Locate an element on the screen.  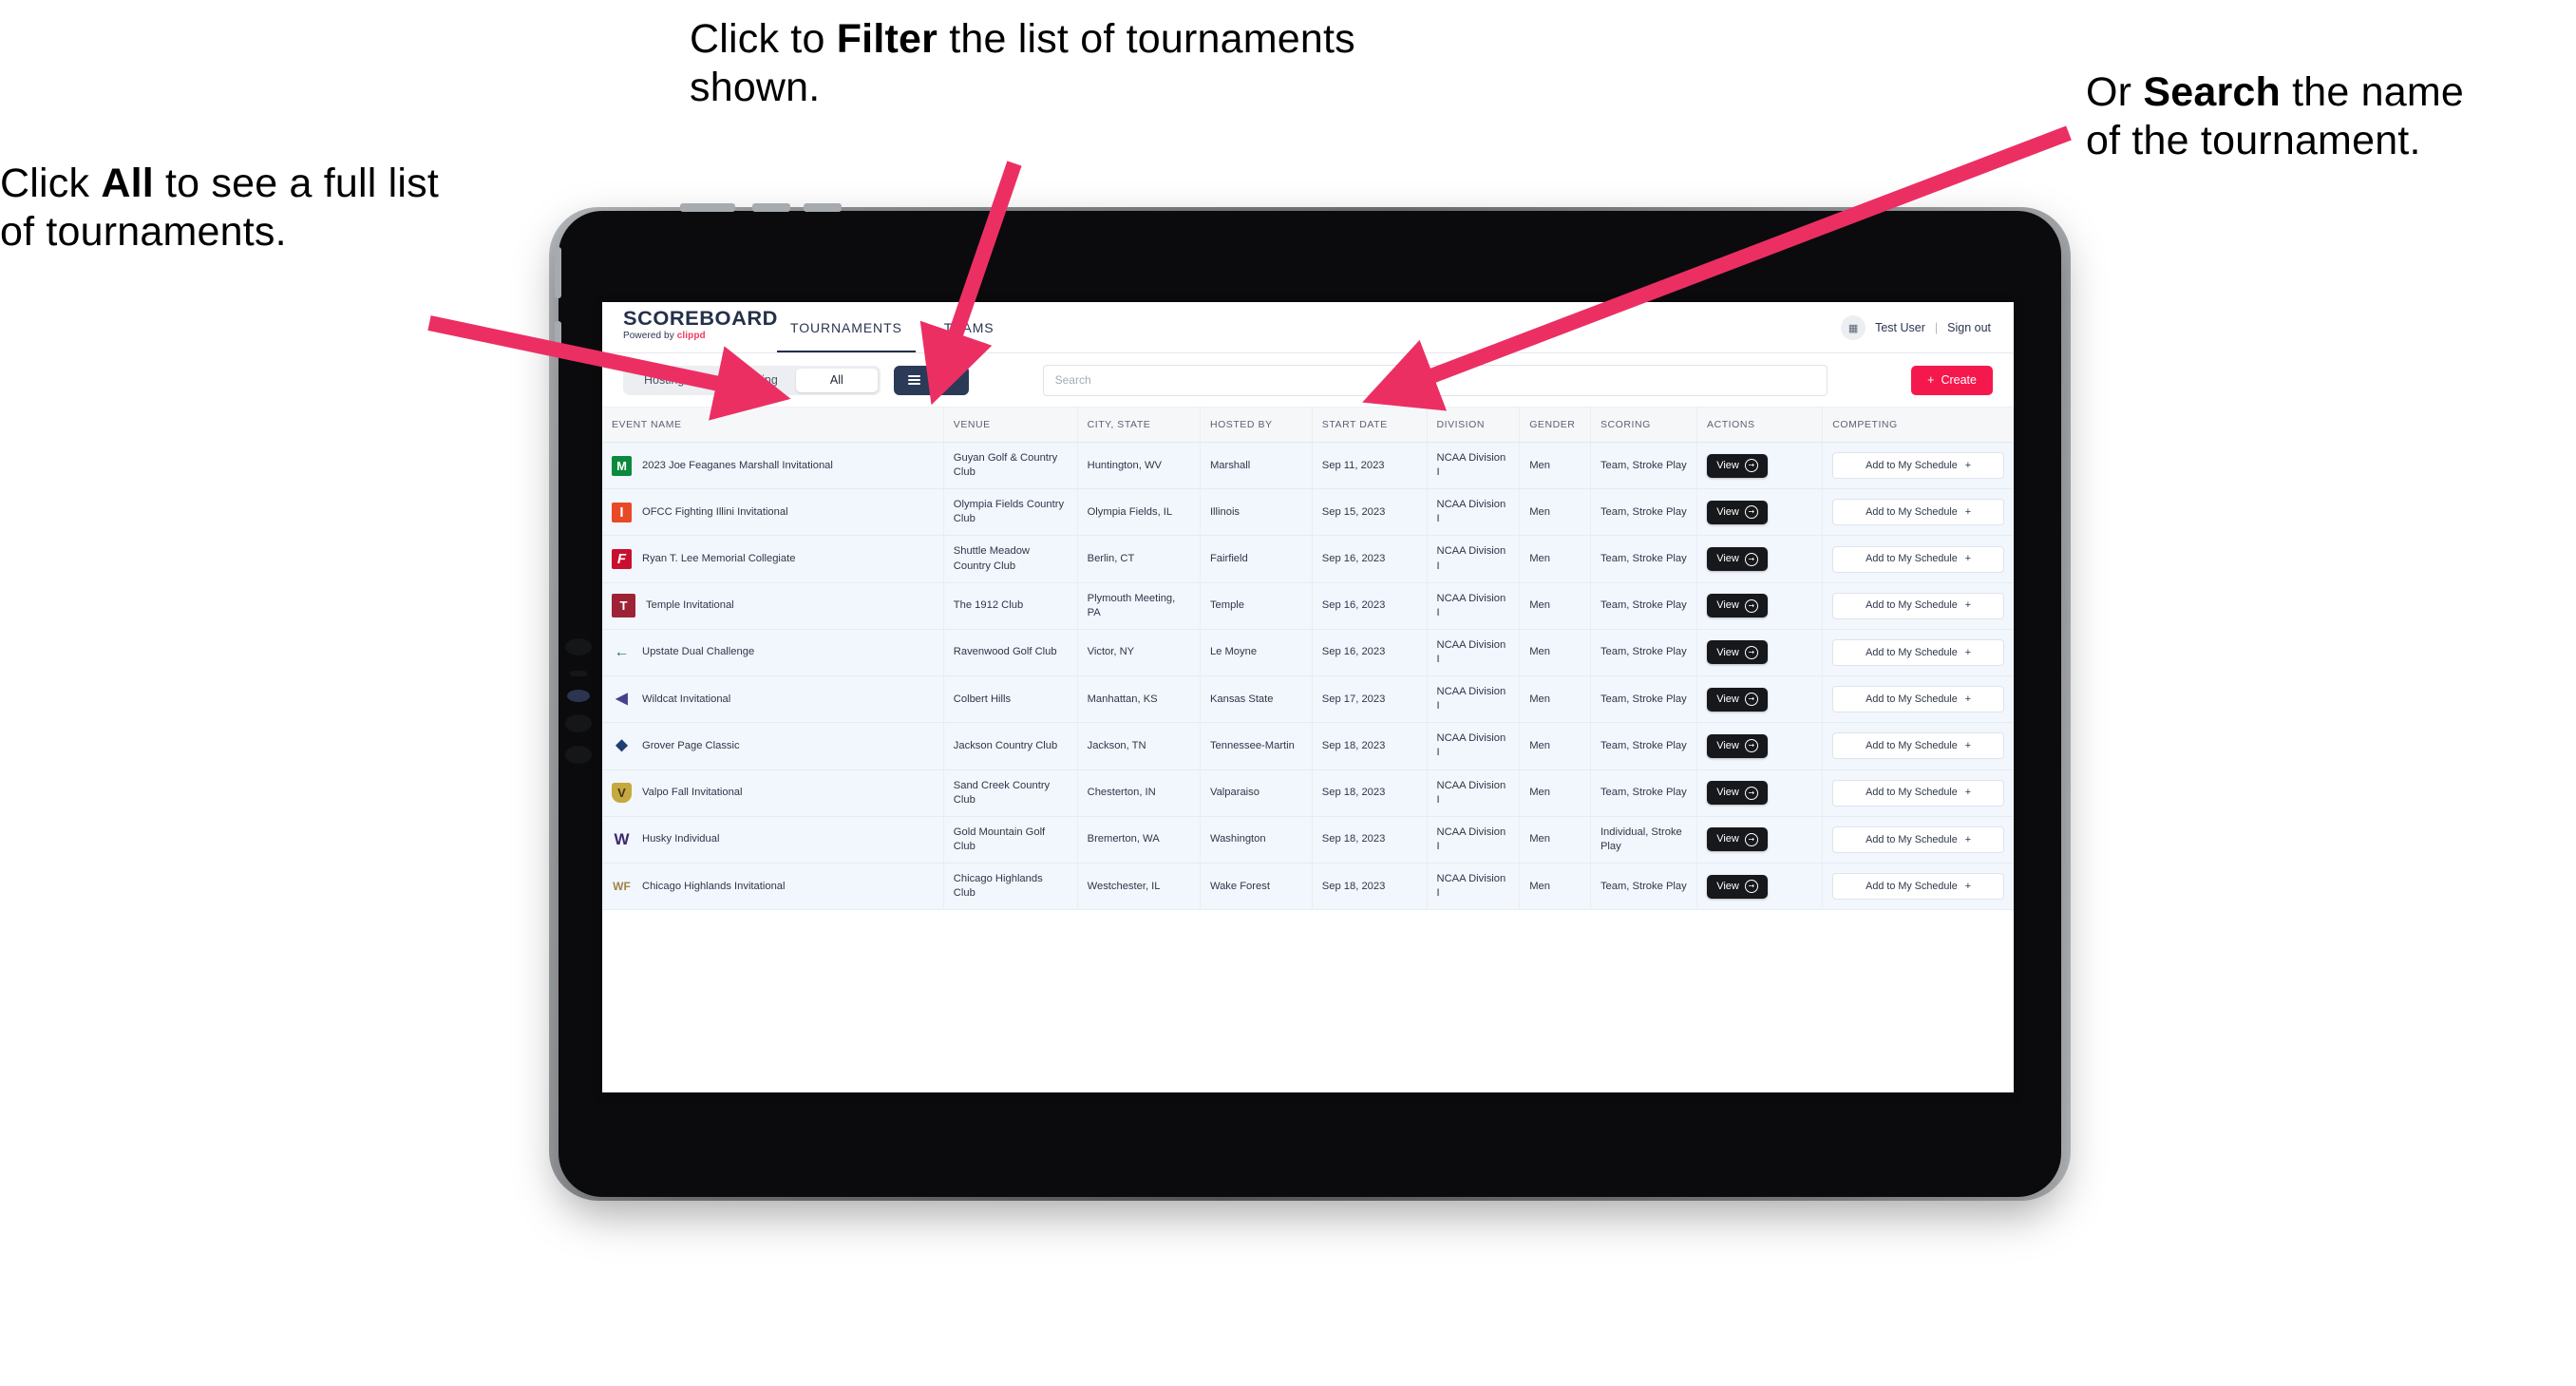
tablet-sensor is located at coordinates (578, 696).